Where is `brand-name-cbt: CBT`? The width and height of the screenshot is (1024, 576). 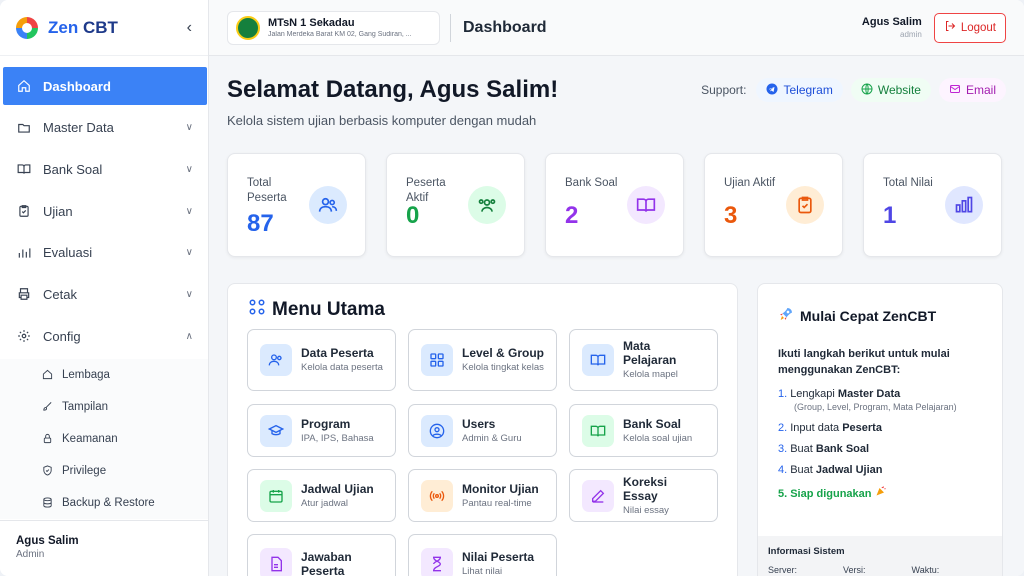 brand-name-cbt: CBT is located at coordinates (98, 27).